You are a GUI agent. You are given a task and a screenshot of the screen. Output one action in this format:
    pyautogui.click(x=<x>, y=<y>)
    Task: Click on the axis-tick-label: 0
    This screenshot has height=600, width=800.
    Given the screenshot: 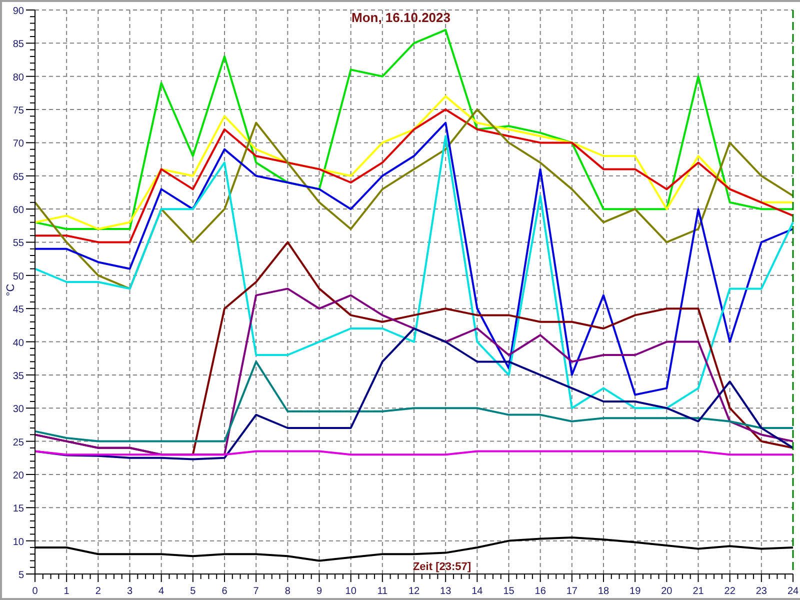 What is the action you would take?
    pyautogui.click(x=35, y=591)
    